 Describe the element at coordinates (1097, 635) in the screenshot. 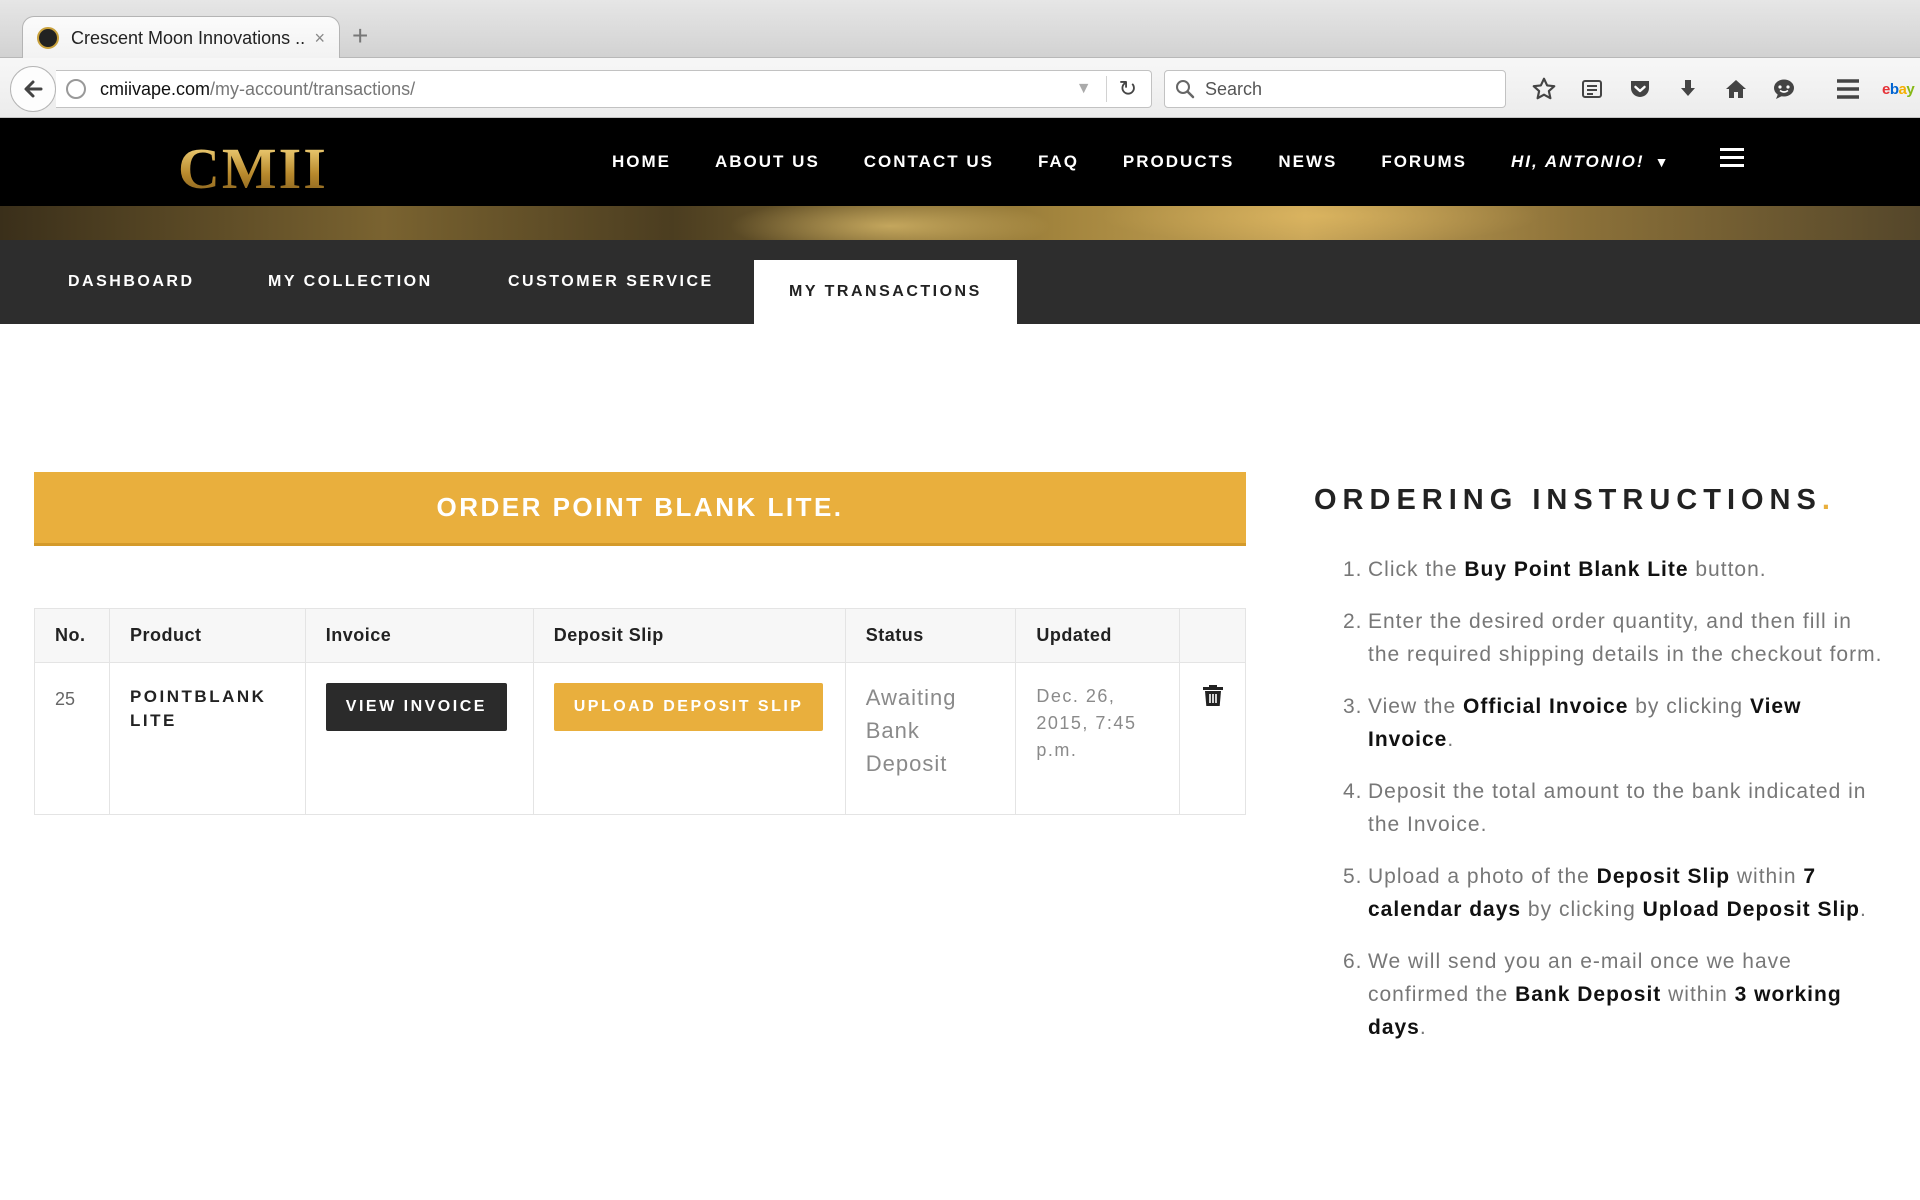

I see `col-header-updated: Updated` at that location.